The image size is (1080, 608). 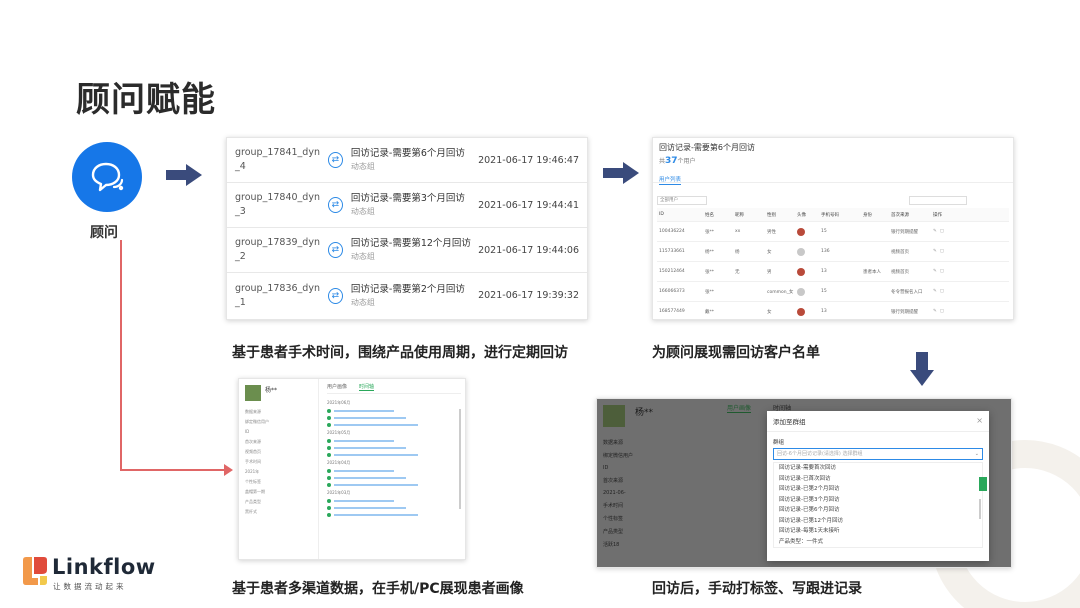 What do you see at coordinates (686, 161) in the screenshot?
I see `customer-count-unit: 个用户` at bounding box center [686, 161].